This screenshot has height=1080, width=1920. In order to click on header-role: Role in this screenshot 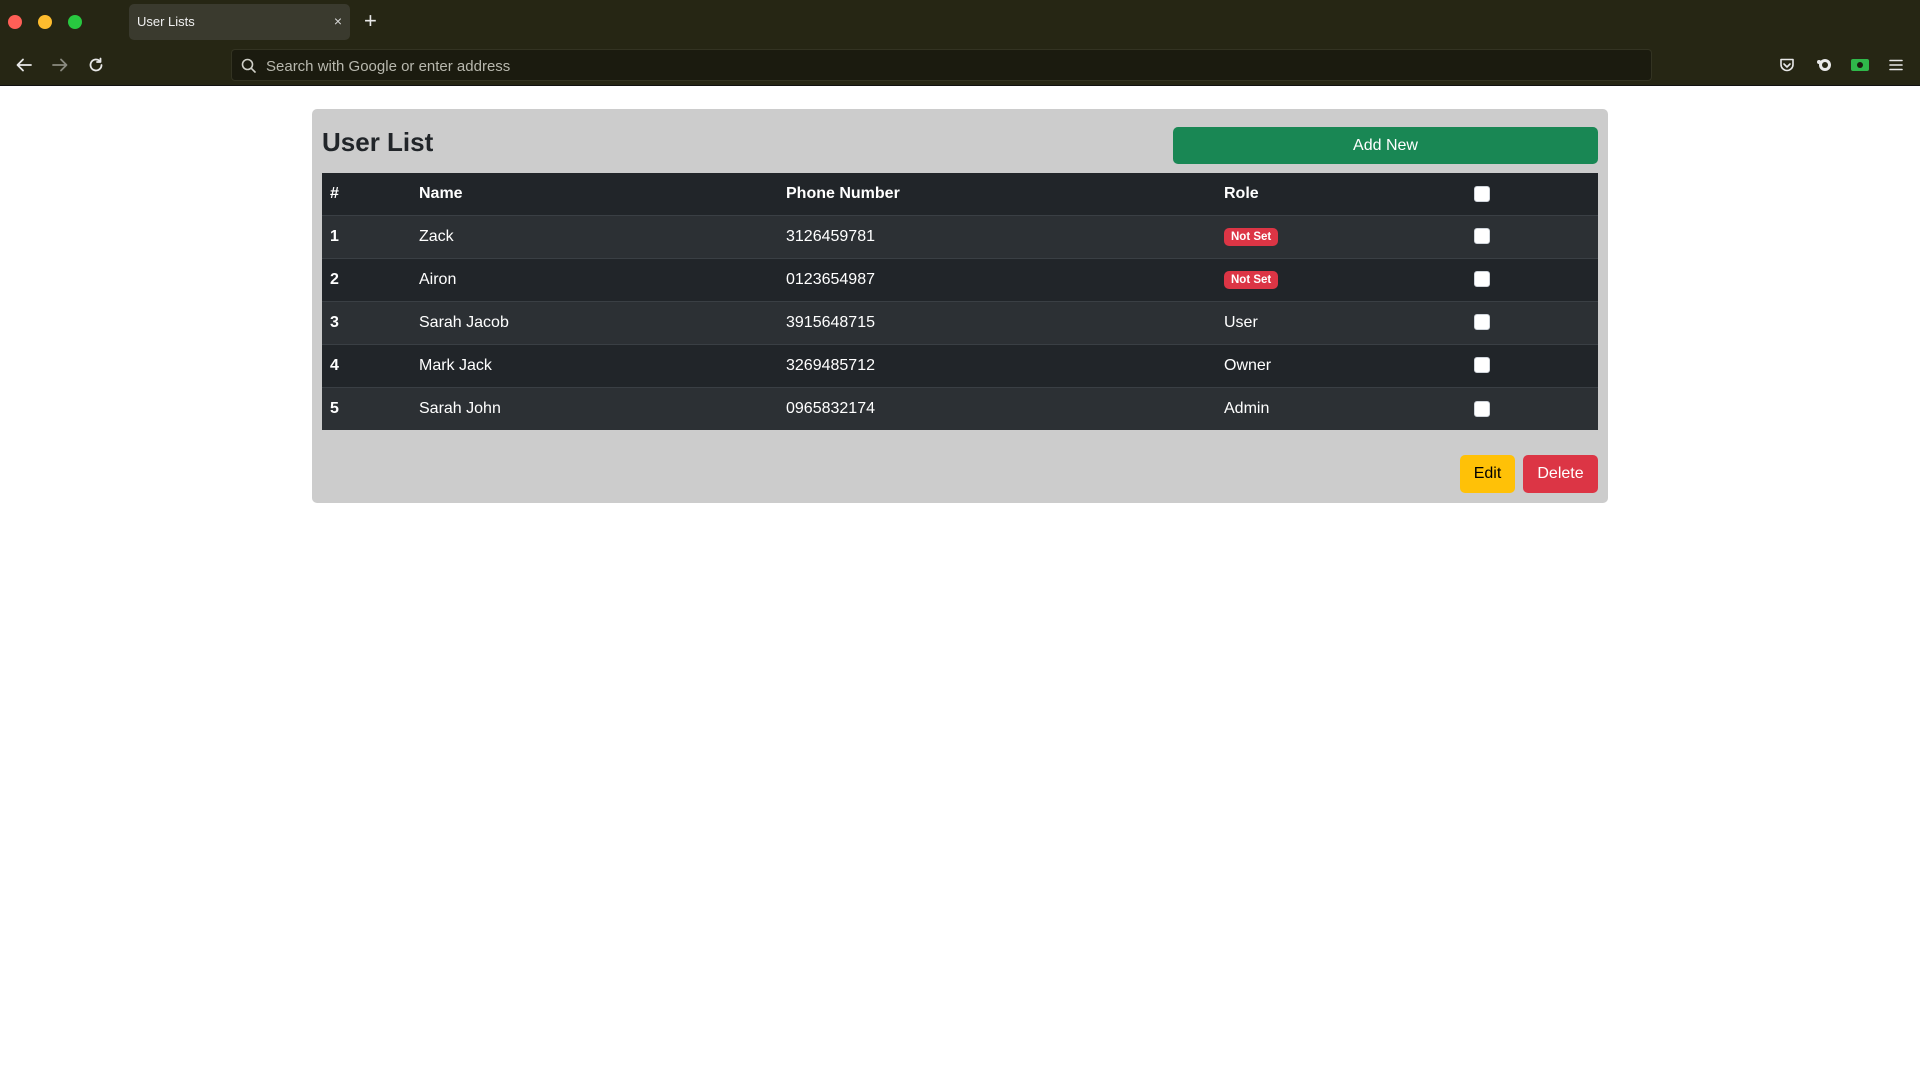, I will do `click(1341, 194)`.